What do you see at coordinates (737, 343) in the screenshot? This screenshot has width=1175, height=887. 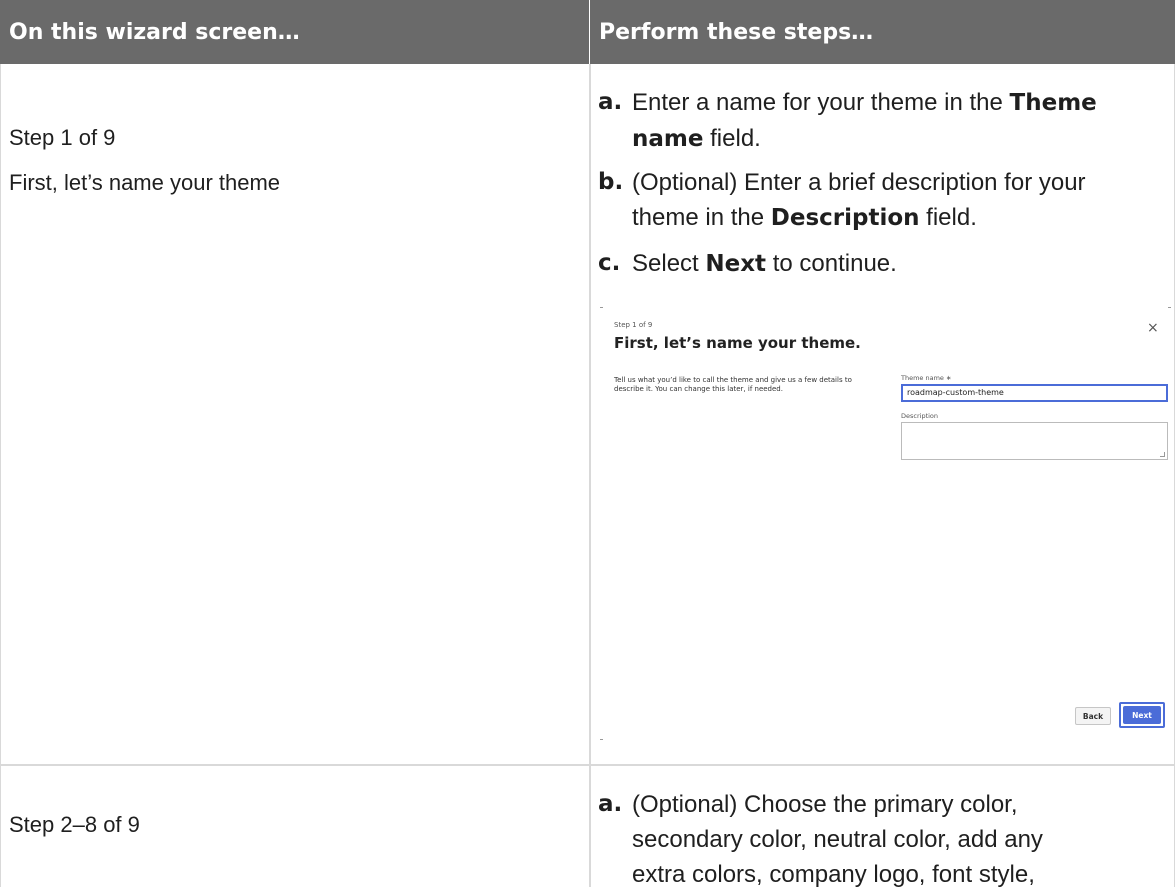 I see `wizard-title: First, let’s name your theme.` at bounding box center [737, 343].